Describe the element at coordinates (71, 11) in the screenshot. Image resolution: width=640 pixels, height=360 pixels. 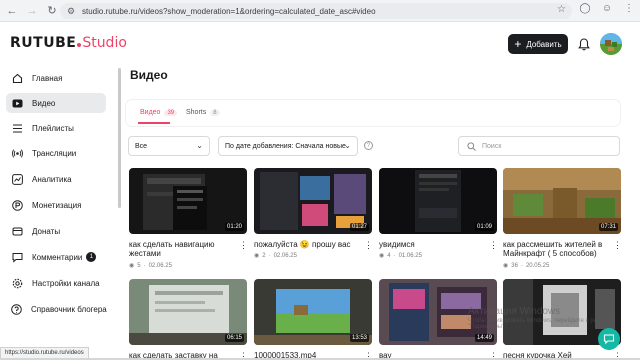
I see `site-info-icon: ⚙` at that location.